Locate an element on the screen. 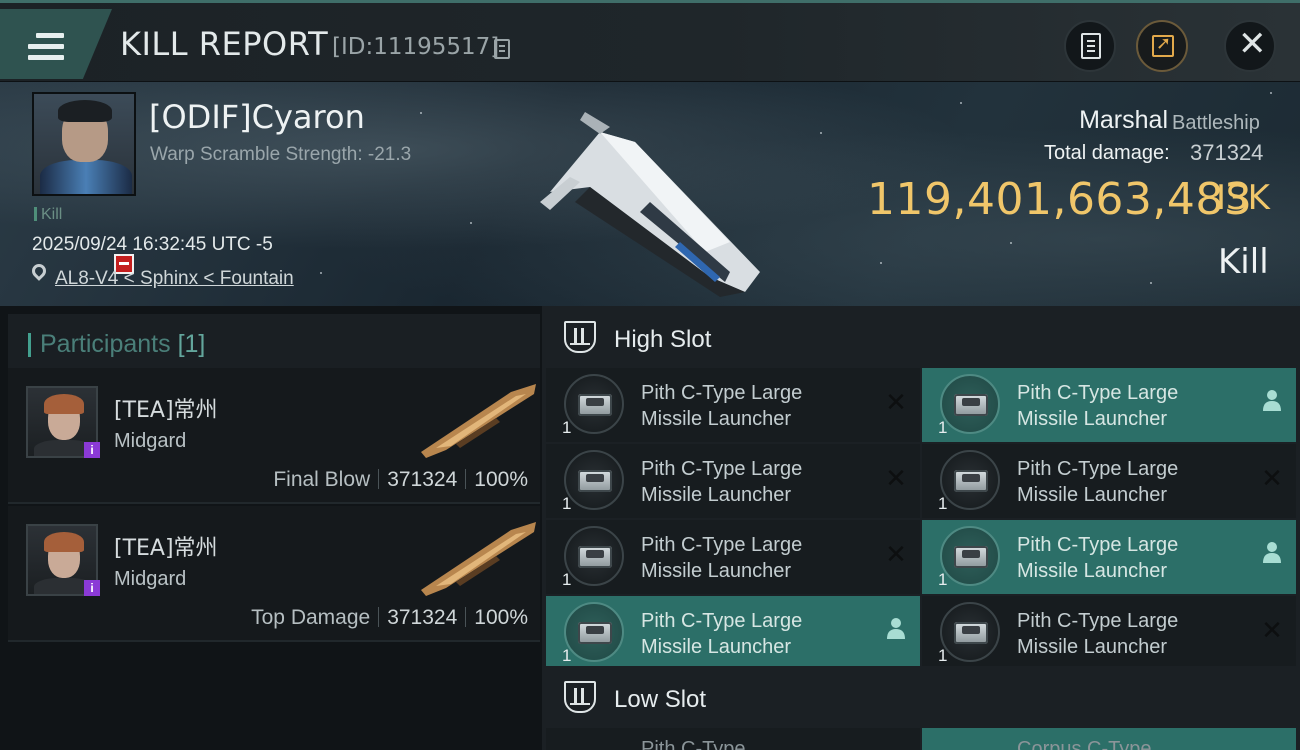  isk-unit: ISK is located at coordinates (1243, 198).